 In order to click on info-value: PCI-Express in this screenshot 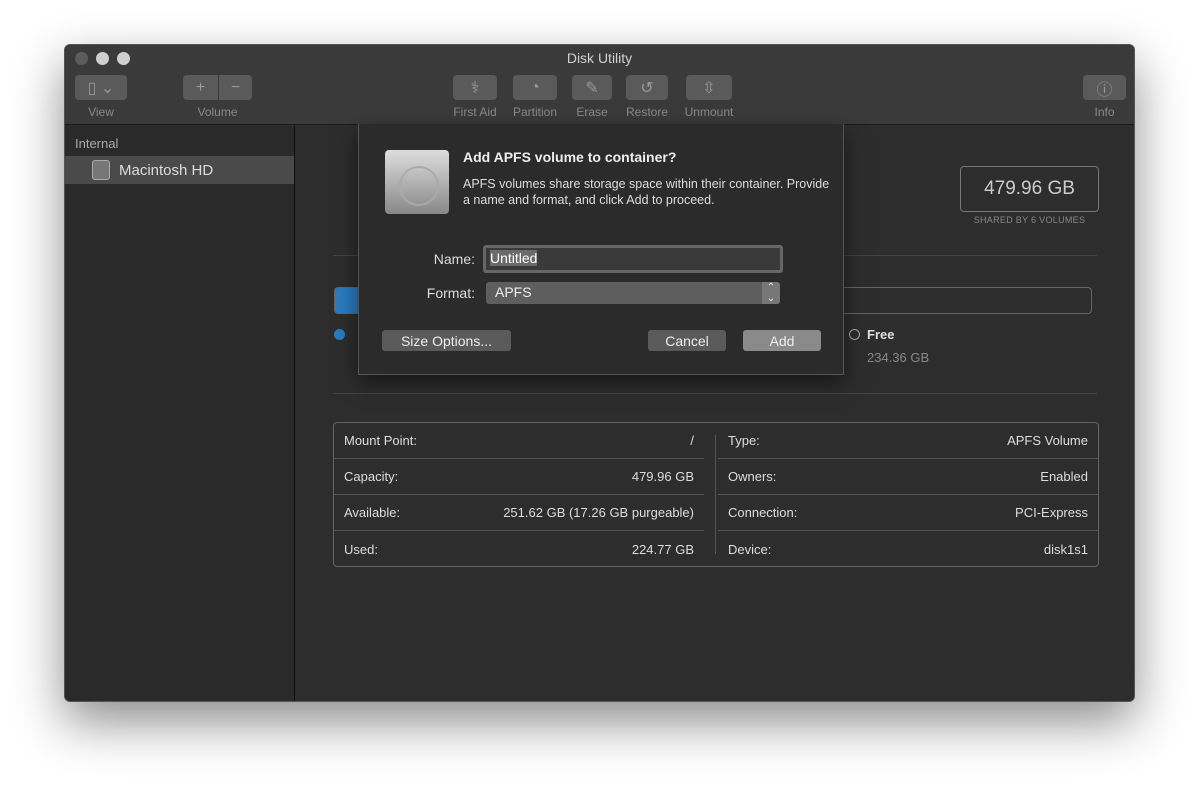, I will do `click(1051, 512)`.